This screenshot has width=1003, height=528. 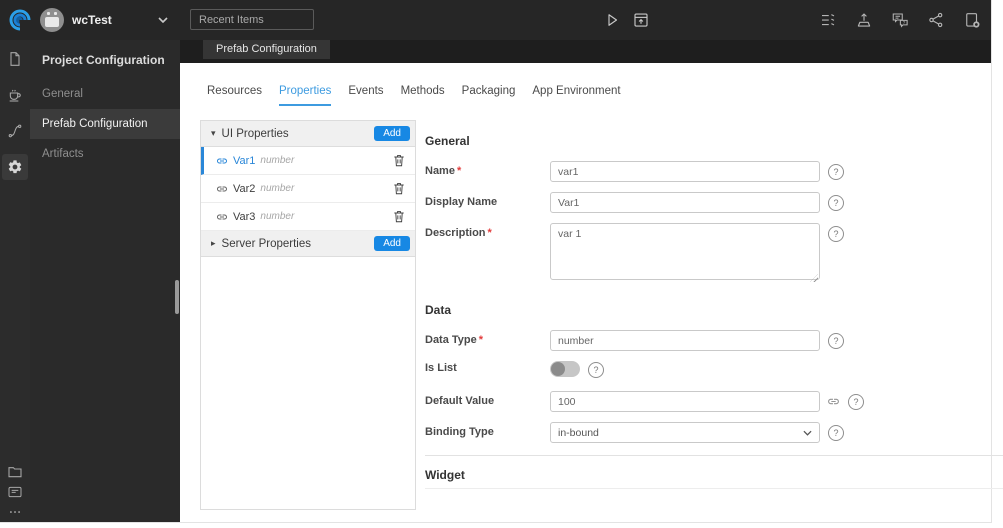 I want to click on server-properties-group-header: ▸ Server Properties Add, so click(x=308, y=244).